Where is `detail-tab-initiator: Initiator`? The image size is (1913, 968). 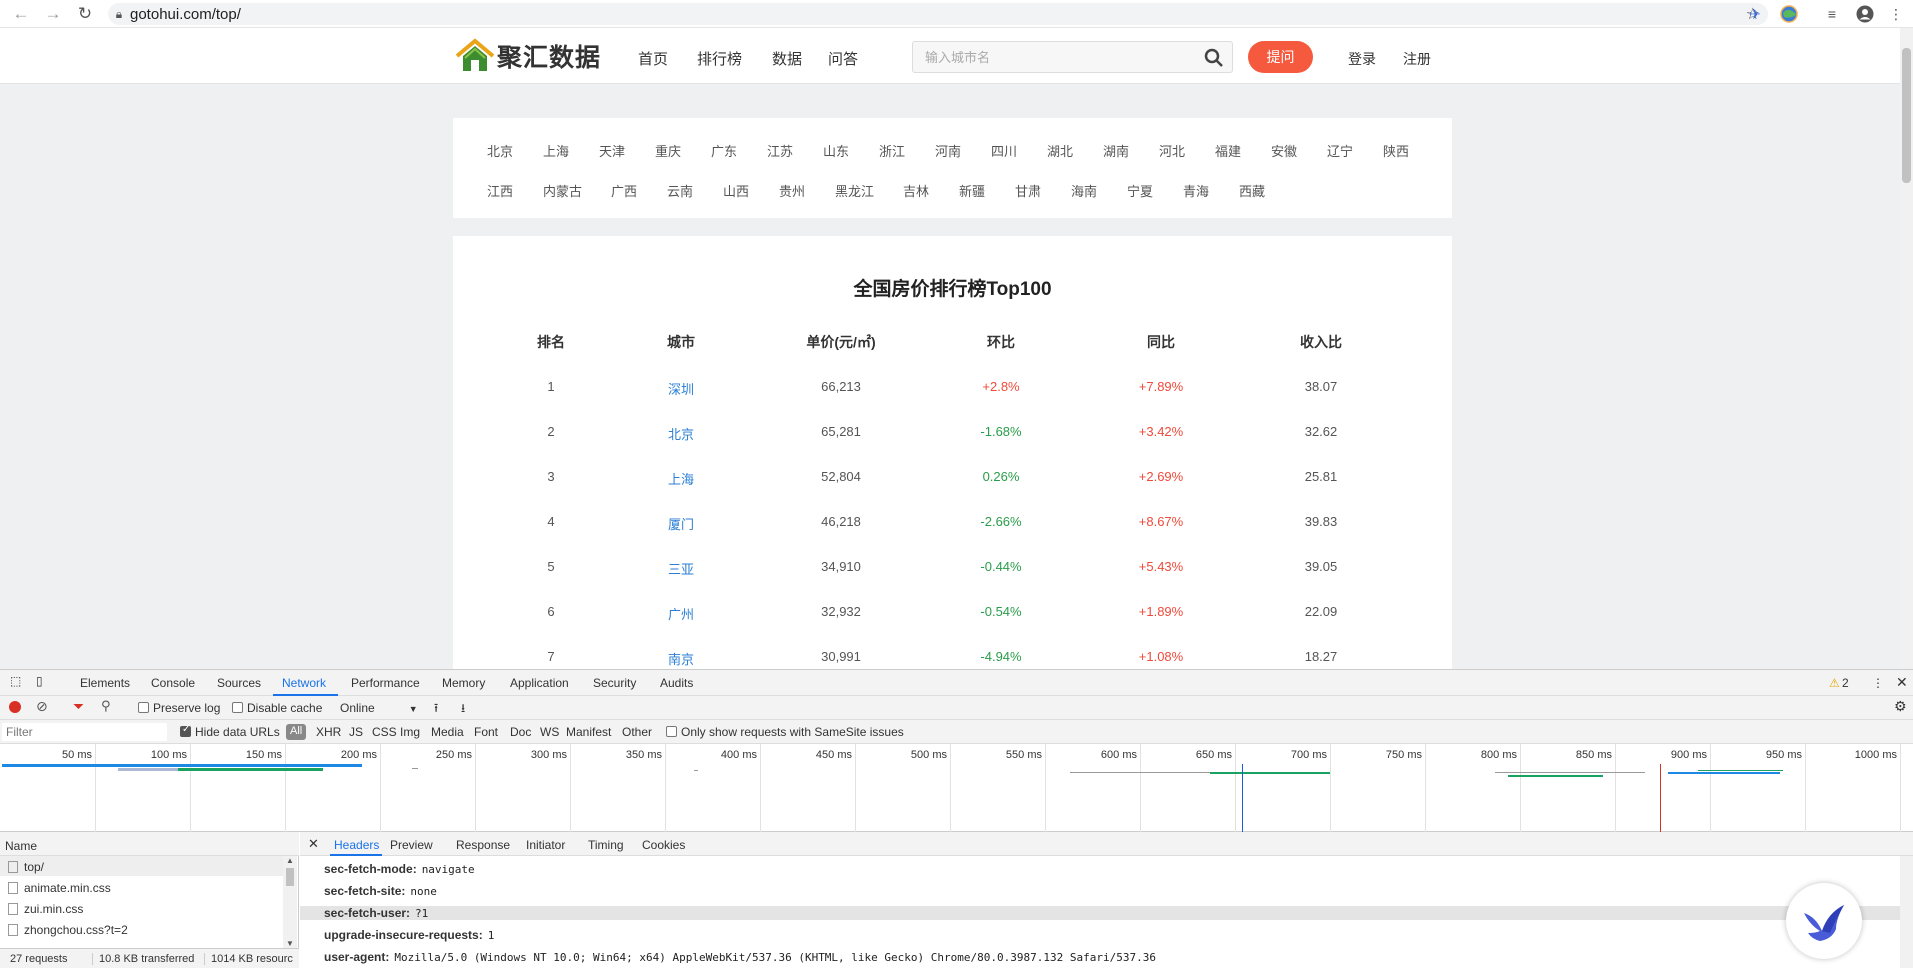
detail-tab-initiator: Initiator is located at coordinates (545, 845).